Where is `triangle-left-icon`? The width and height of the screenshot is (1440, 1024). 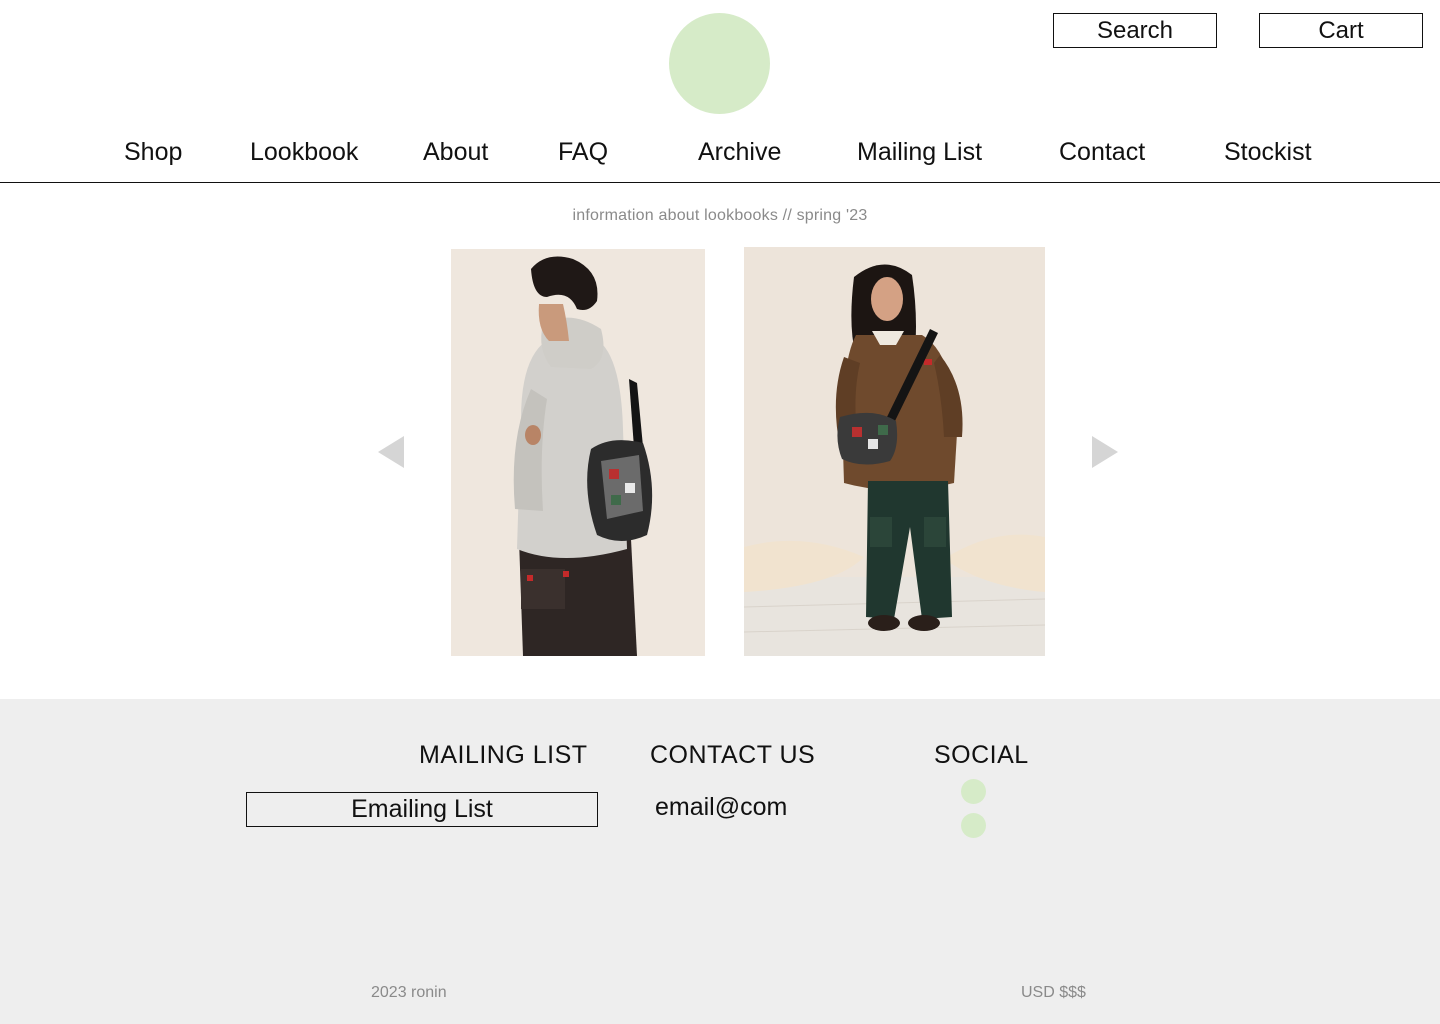 triangle-left-icon is located at coordinates (391, 452).